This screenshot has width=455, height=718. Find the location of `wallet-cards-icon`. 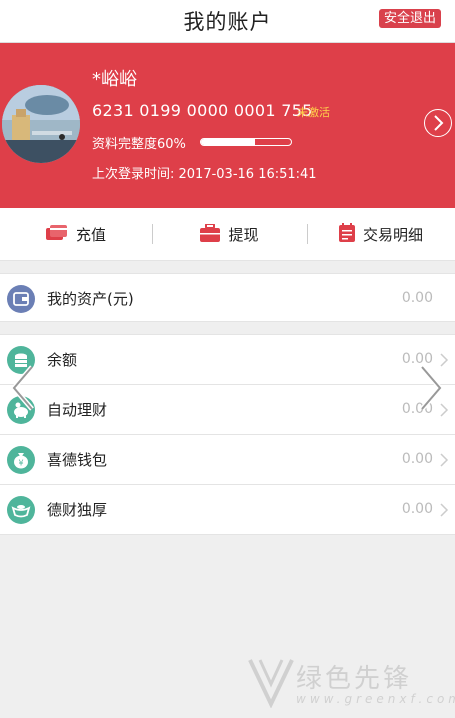

wallet-cards-icon is located at coordinates (56, 234).